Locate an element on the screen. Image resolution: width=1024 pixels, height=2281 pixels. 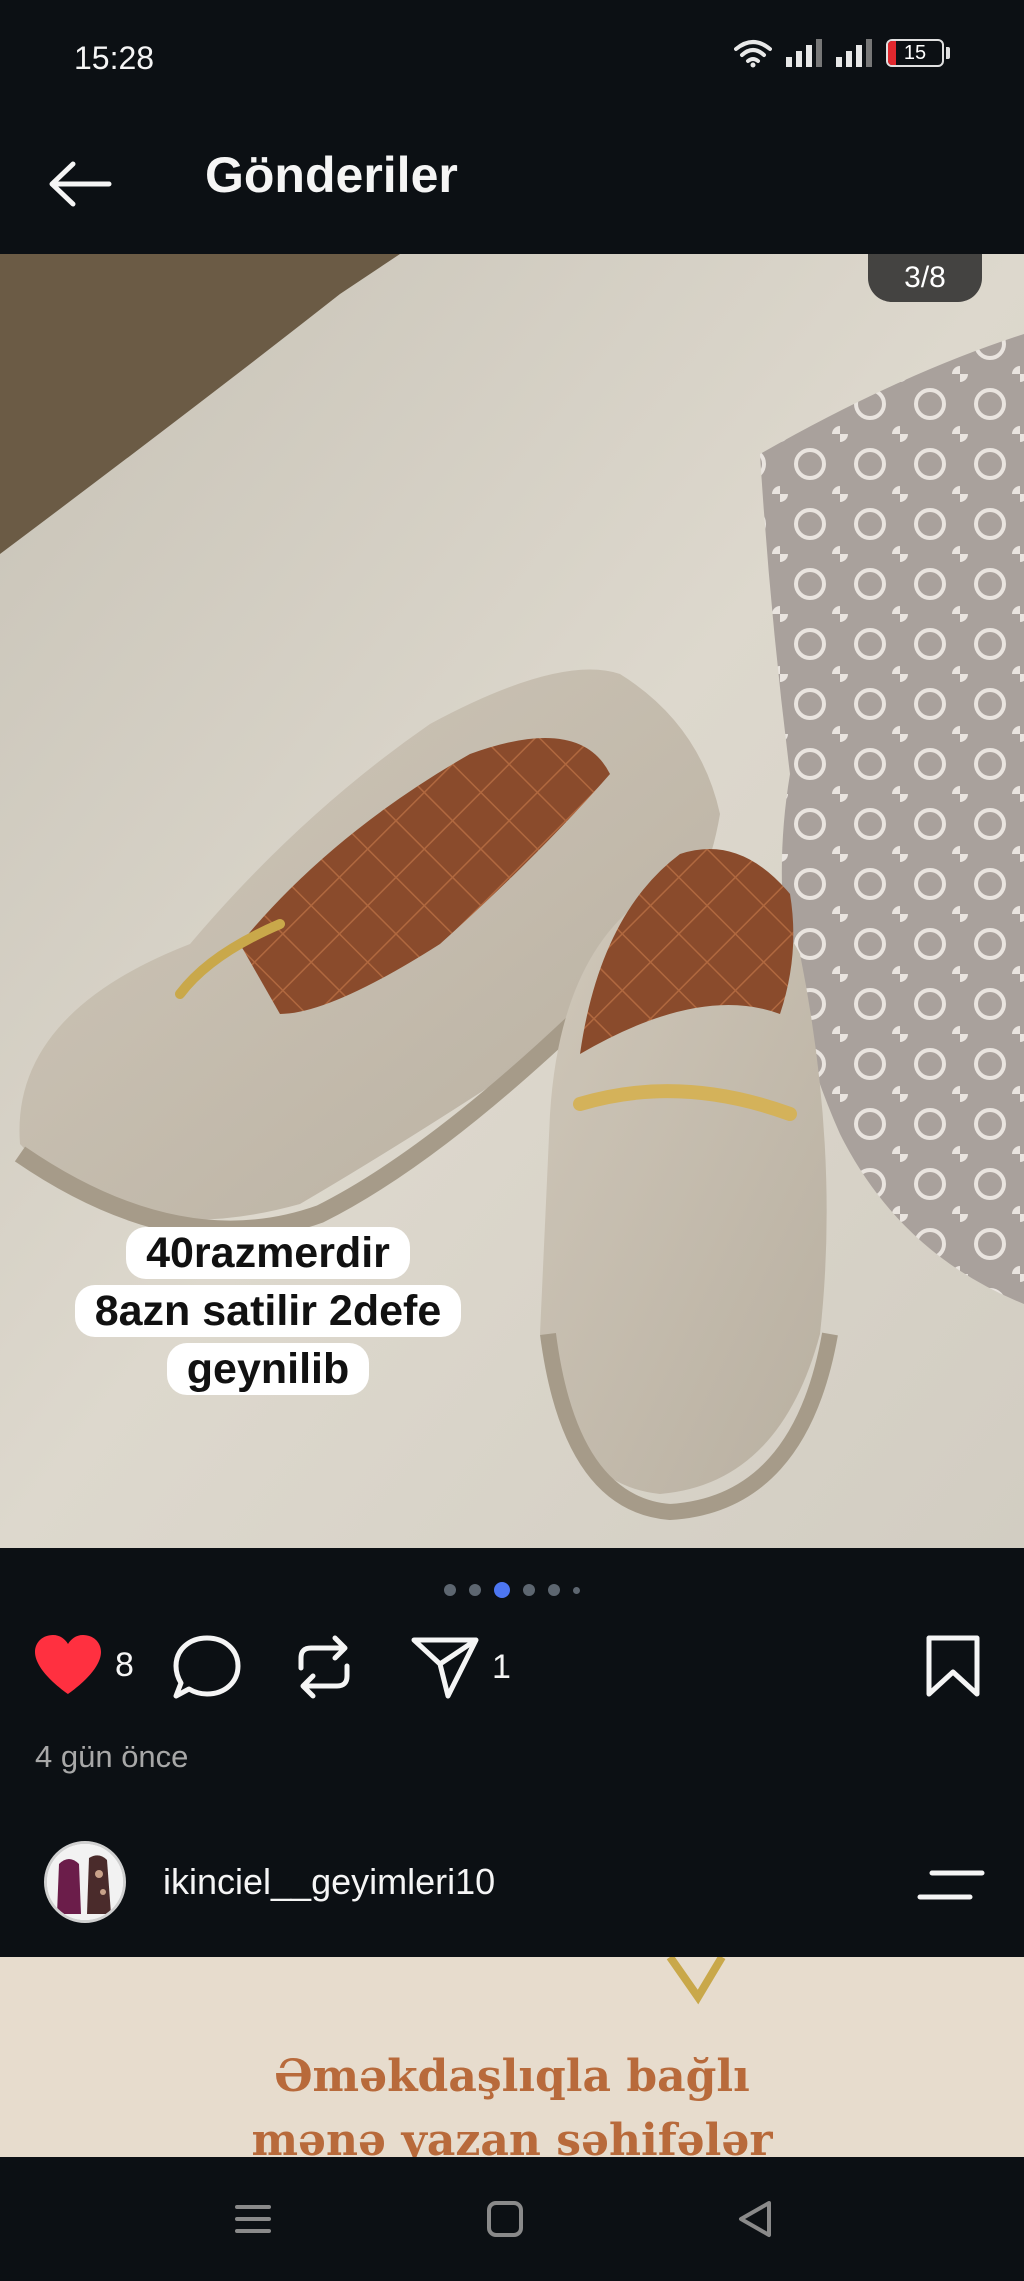
share-button: 1 is located at coordinates (460, 1667).